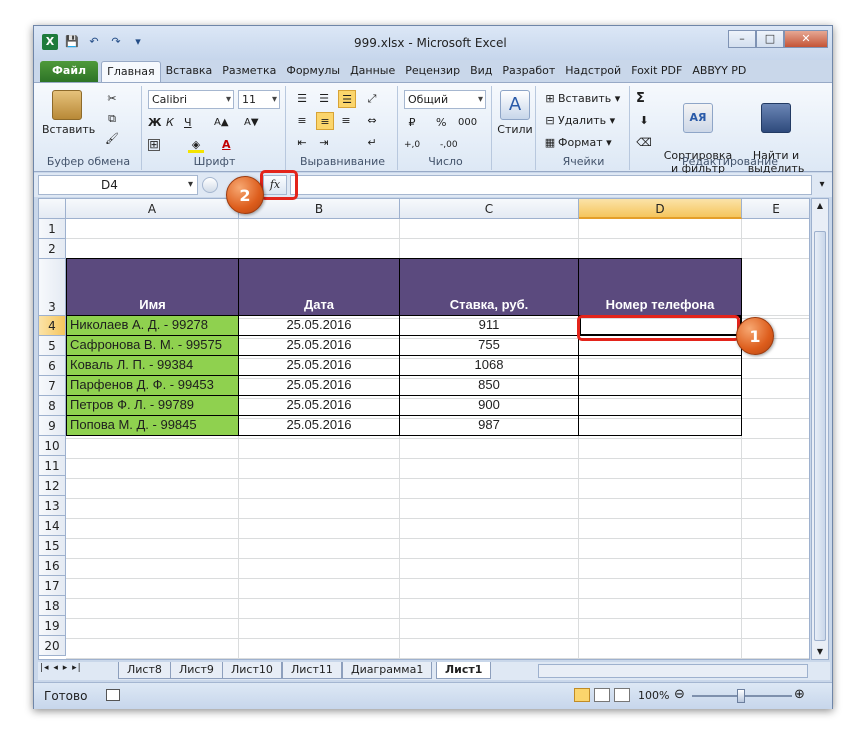  Describe the element at coordinates (312, 670) in the screenshot. I see `sheet-tab: Лист11` at that location.